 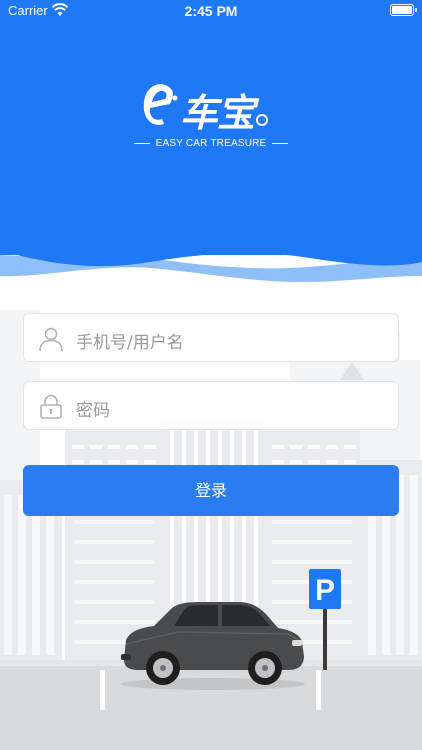 What do you see at coordinates (130, 343) in the screenshot?
I see `username-placeholder: 手机号/用户名` at bounding box center [130, 343].